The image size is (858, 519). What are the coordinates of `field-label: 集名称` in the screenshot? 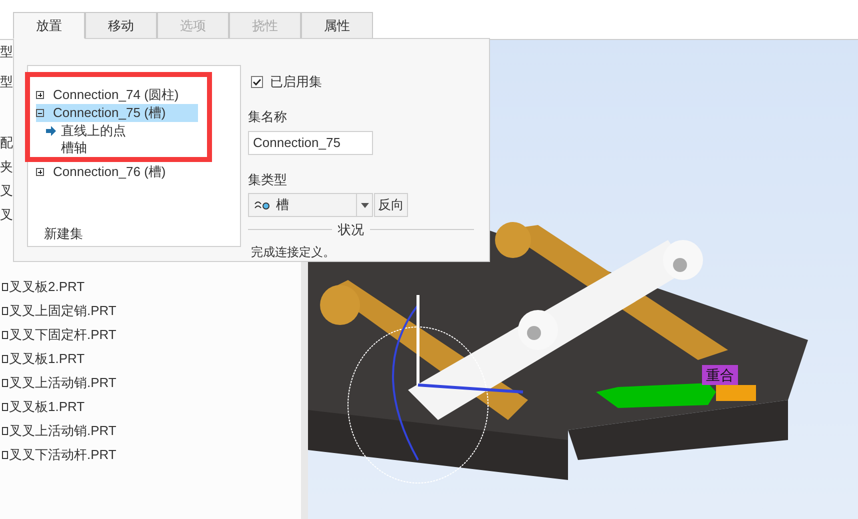 It's located at (268, 117).